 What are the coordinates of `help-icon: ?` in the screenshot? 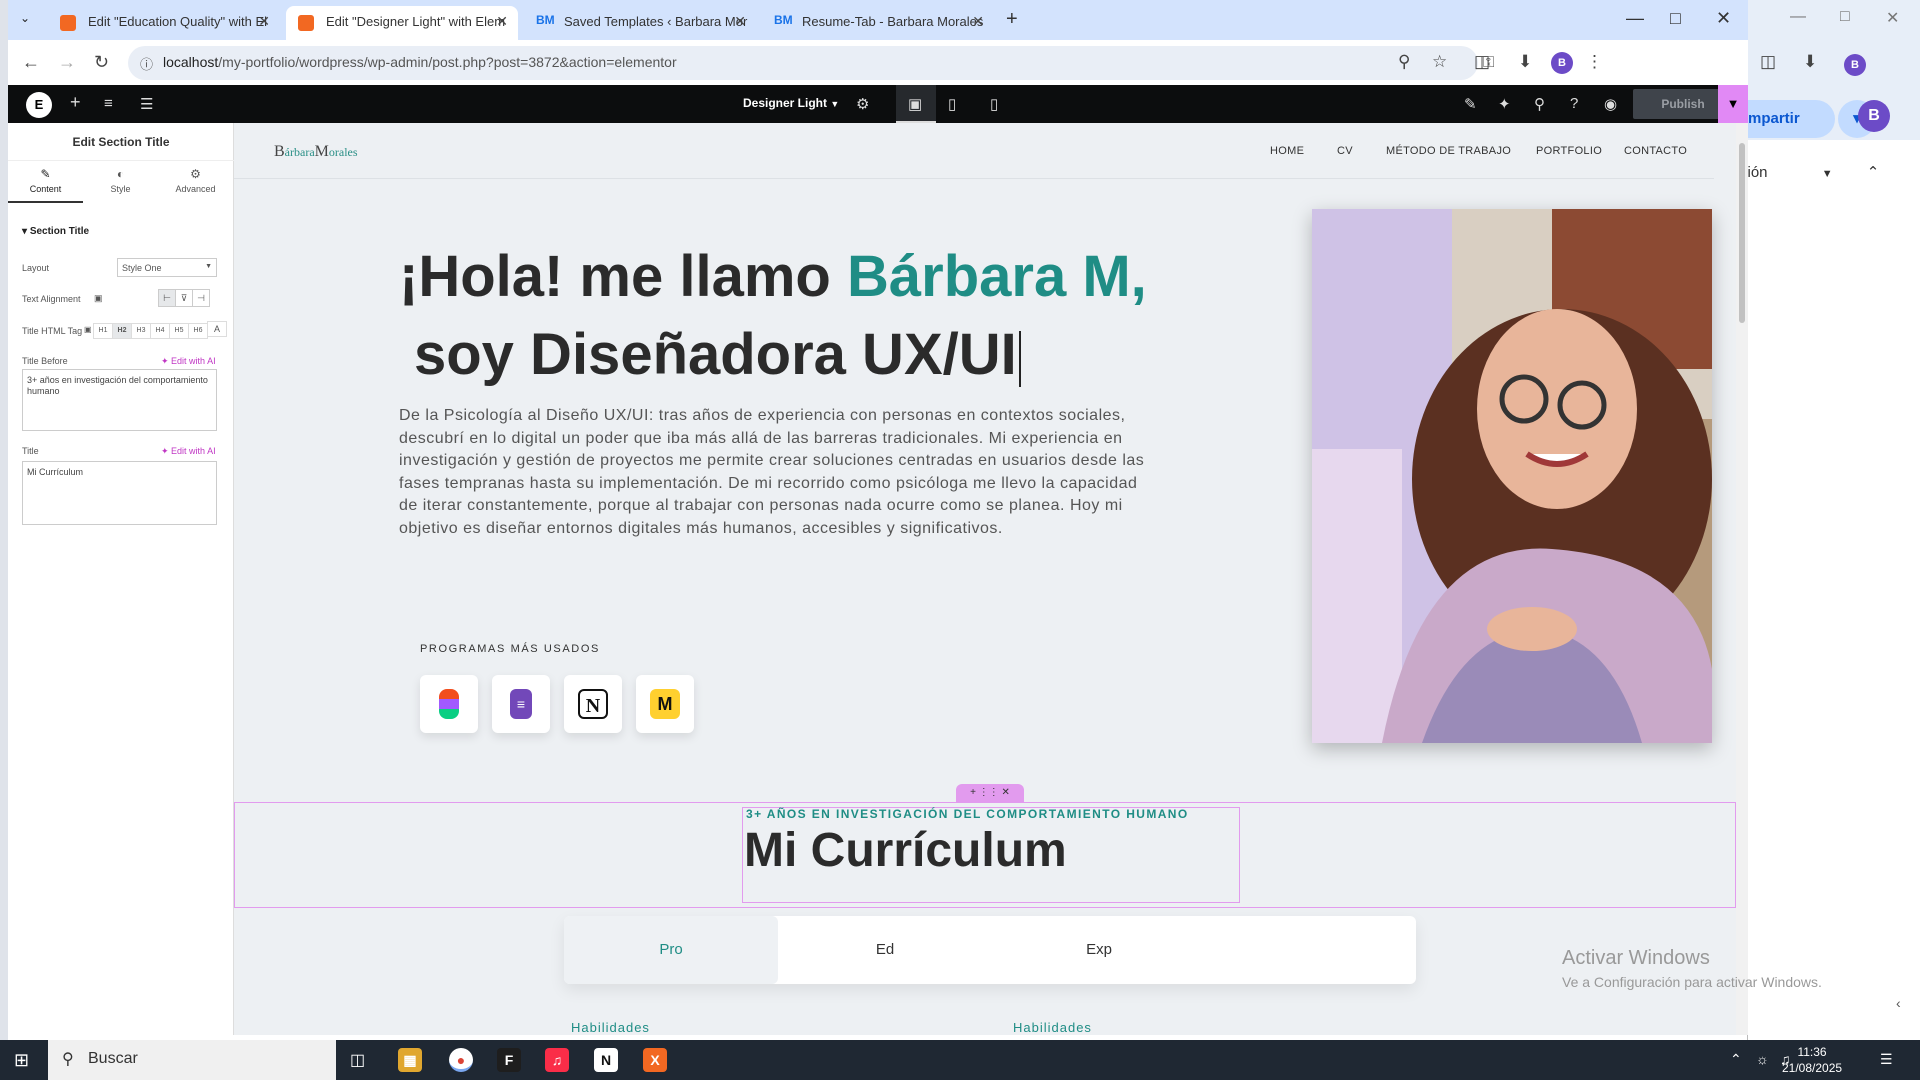 It's located at (1574, 103).